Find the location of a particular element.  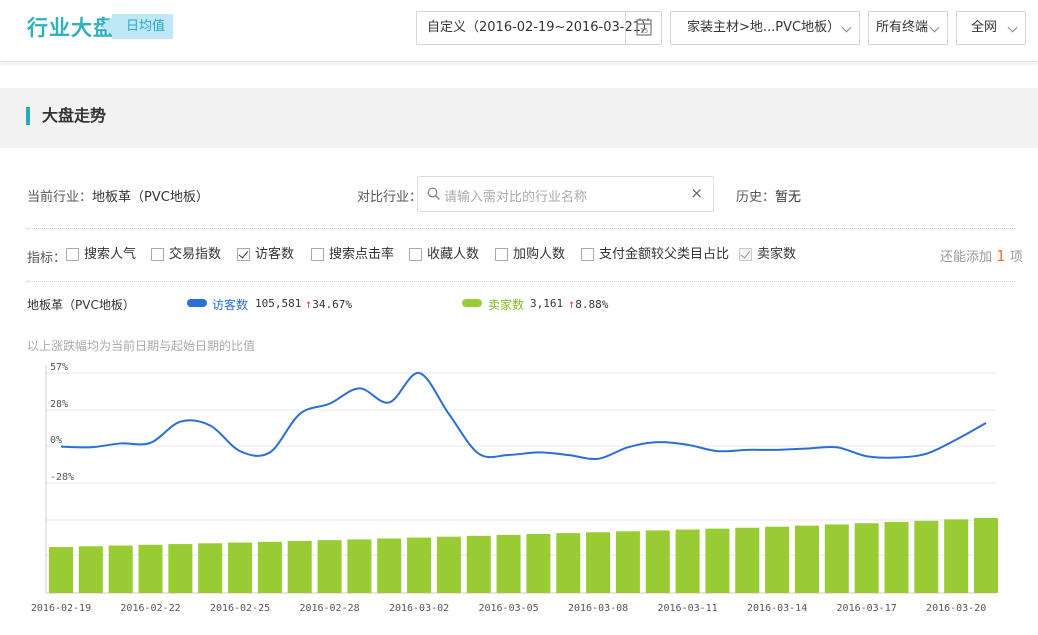

network-text: 全网 is located at coordinates (984, 27).